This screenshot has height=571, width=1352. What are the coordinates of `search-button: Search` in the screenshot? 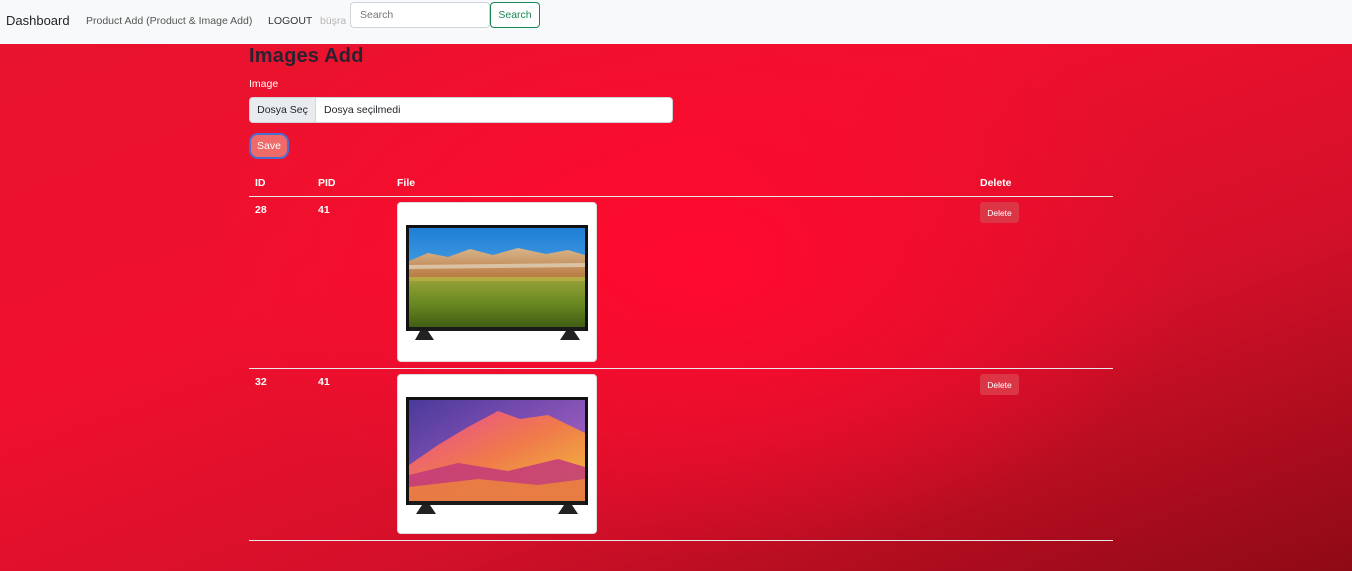 It's located at (515, 15).